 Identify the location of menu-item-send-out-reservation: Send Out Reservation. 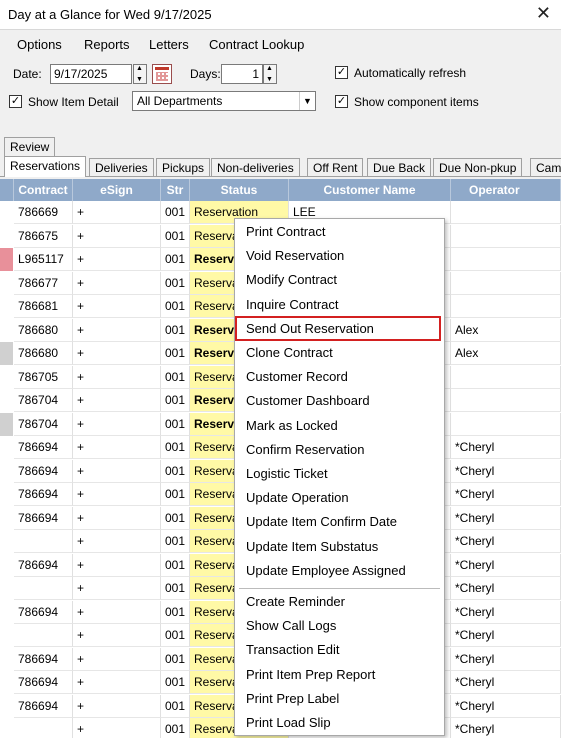
(310, 328).